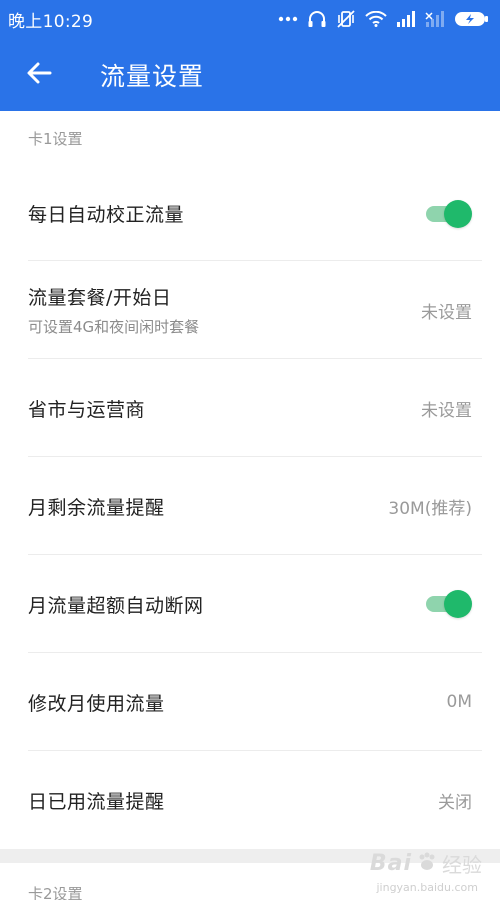 The height and width of the screenshot is (900, 500). Describe the element at coordinates (376, 19) in the screenshot. I see `wifi-icon` at that location.